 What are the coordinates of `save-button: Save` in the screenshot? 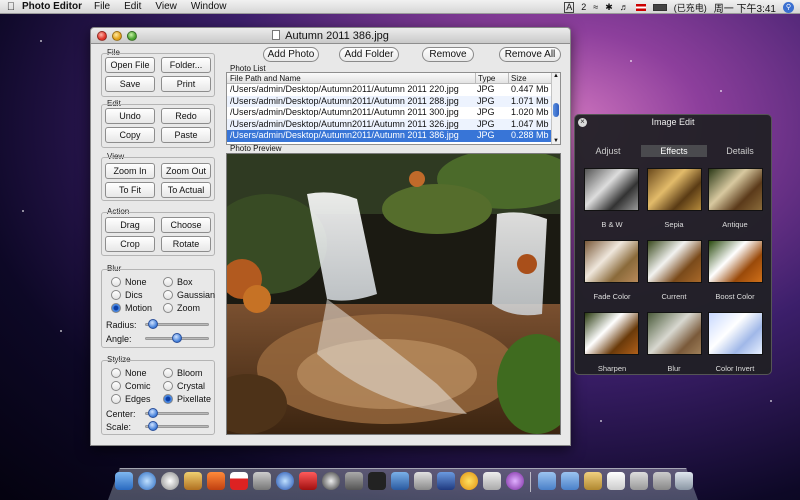 It's located at (130, 84).